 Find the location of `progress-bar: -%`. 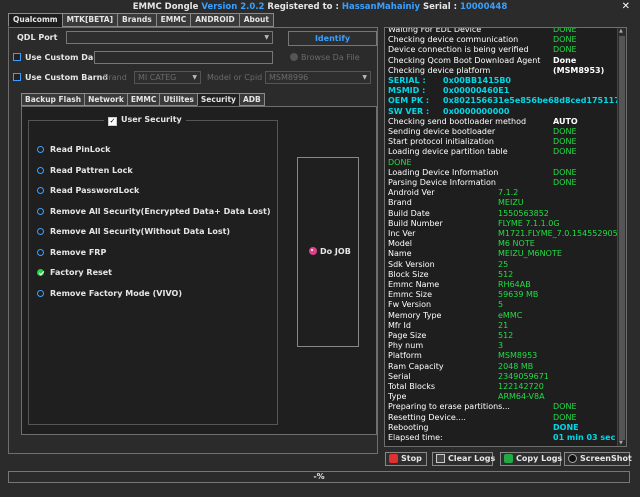

progress-bar: -% is located at coordinates (319, 477).